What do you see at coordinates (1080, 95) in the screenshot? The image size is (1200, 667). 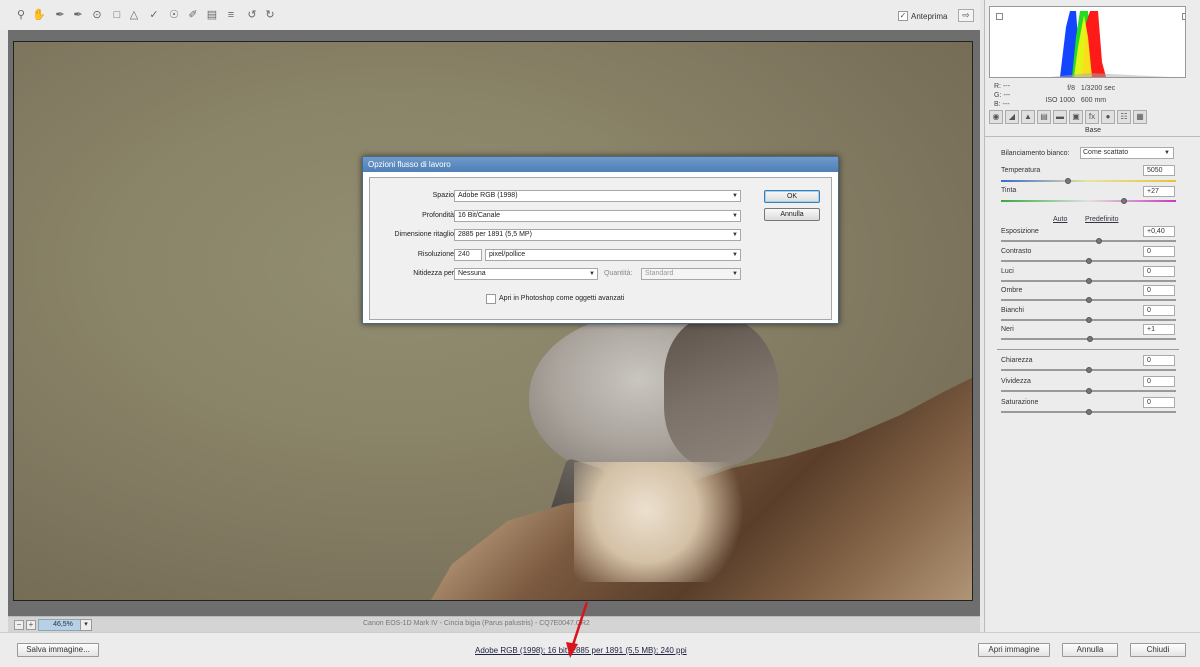 I see `exif-info: f/8 1/3200 sec ISO 1000 600 mm` at bounding box center [1080, 95].